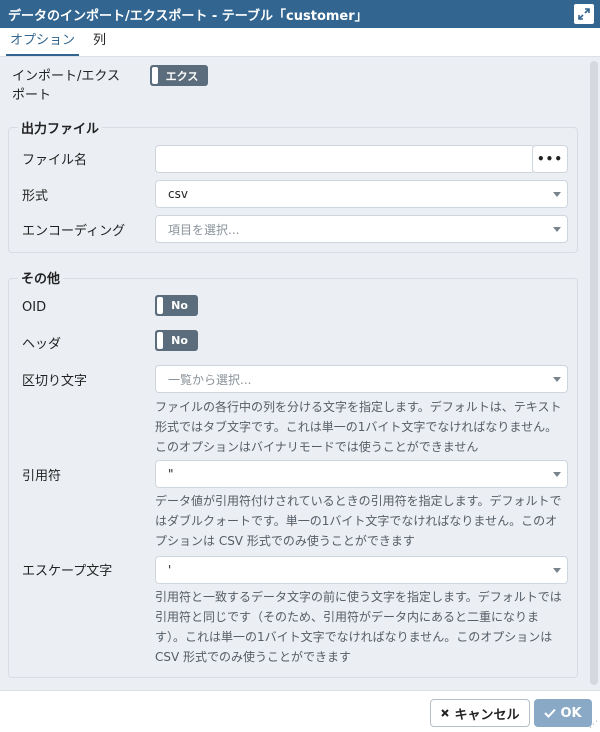  What do you see at coordinates (361, 194) in the screenshot?
I see `format-select: csv` at bounding box center [361, 194].